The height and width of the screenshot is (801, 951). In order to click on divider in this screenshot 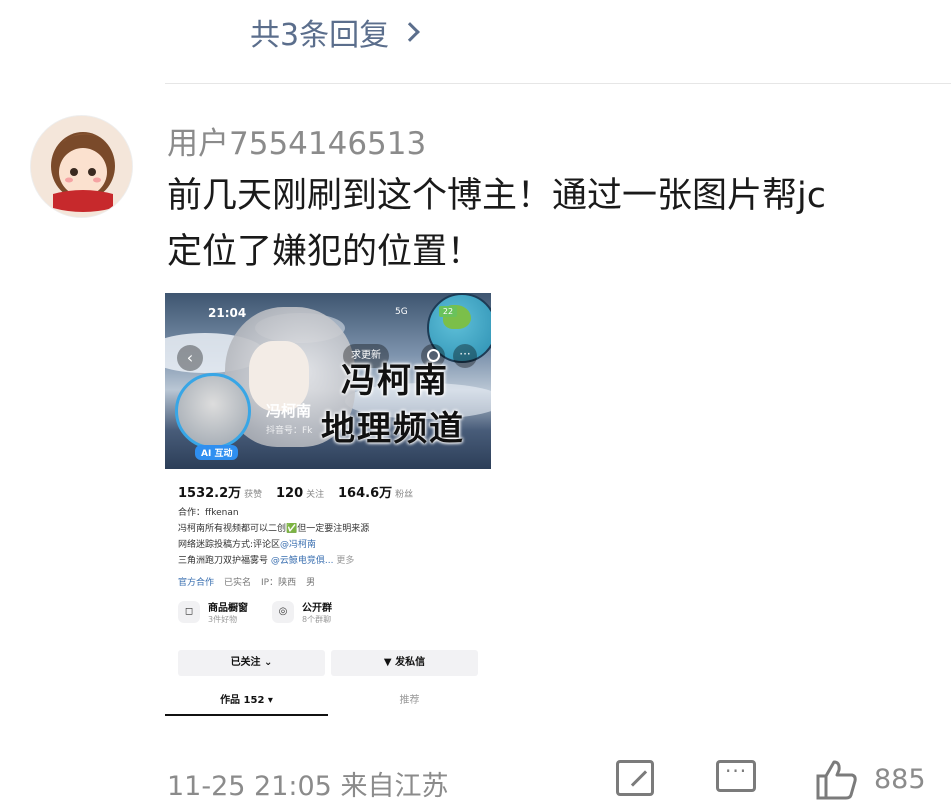, I will do `click(558, 83)`.